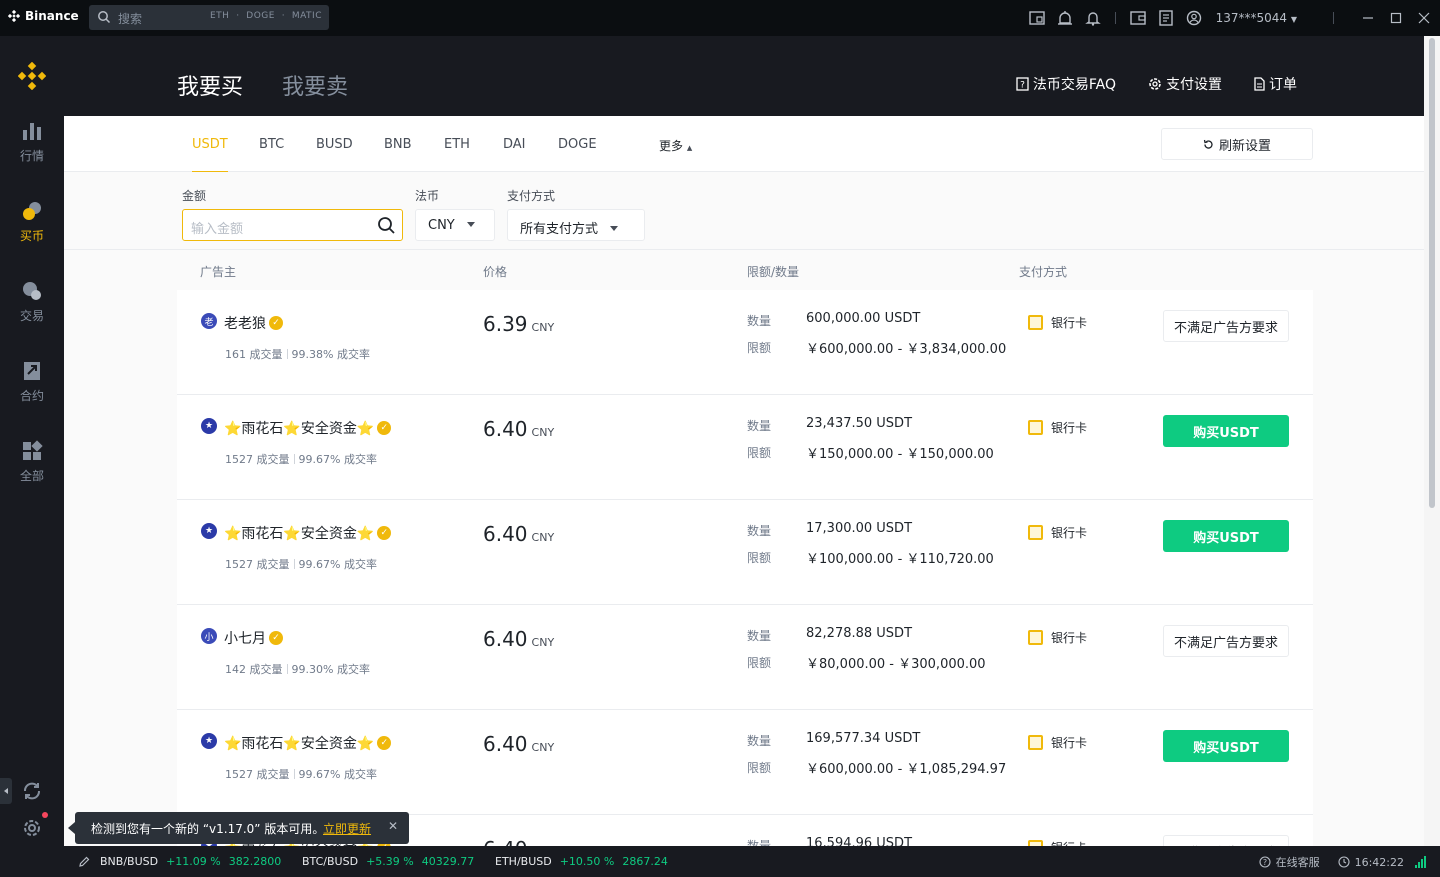 Image resolution: width=1440 pixels, height=877 pixels. Describe the element at coordinates (1396, 18) in the screenshot. I see `maximize-button` at that location.